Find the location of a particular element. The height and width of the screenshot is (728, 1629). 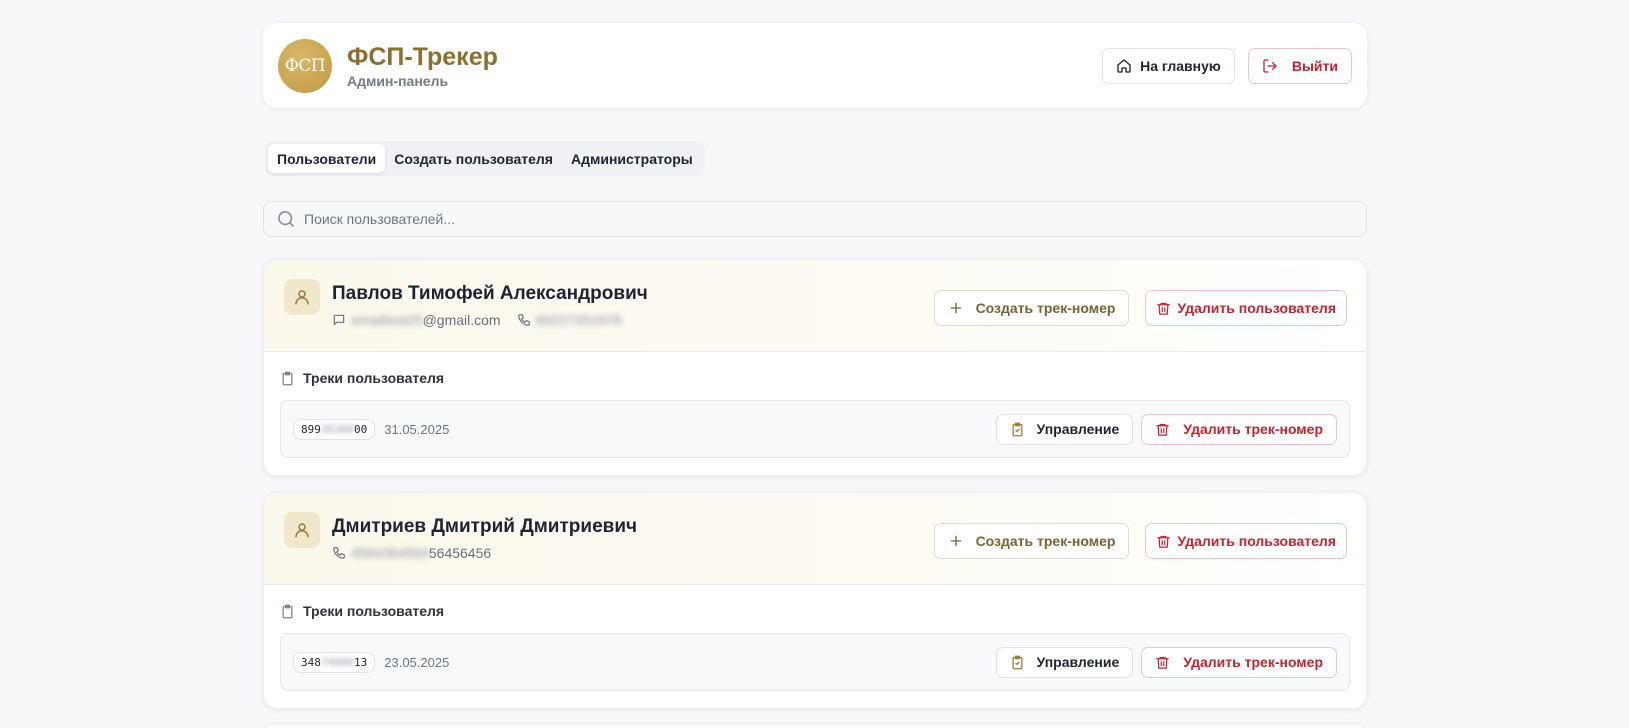

message-icon is located at coordinates (339, 320).